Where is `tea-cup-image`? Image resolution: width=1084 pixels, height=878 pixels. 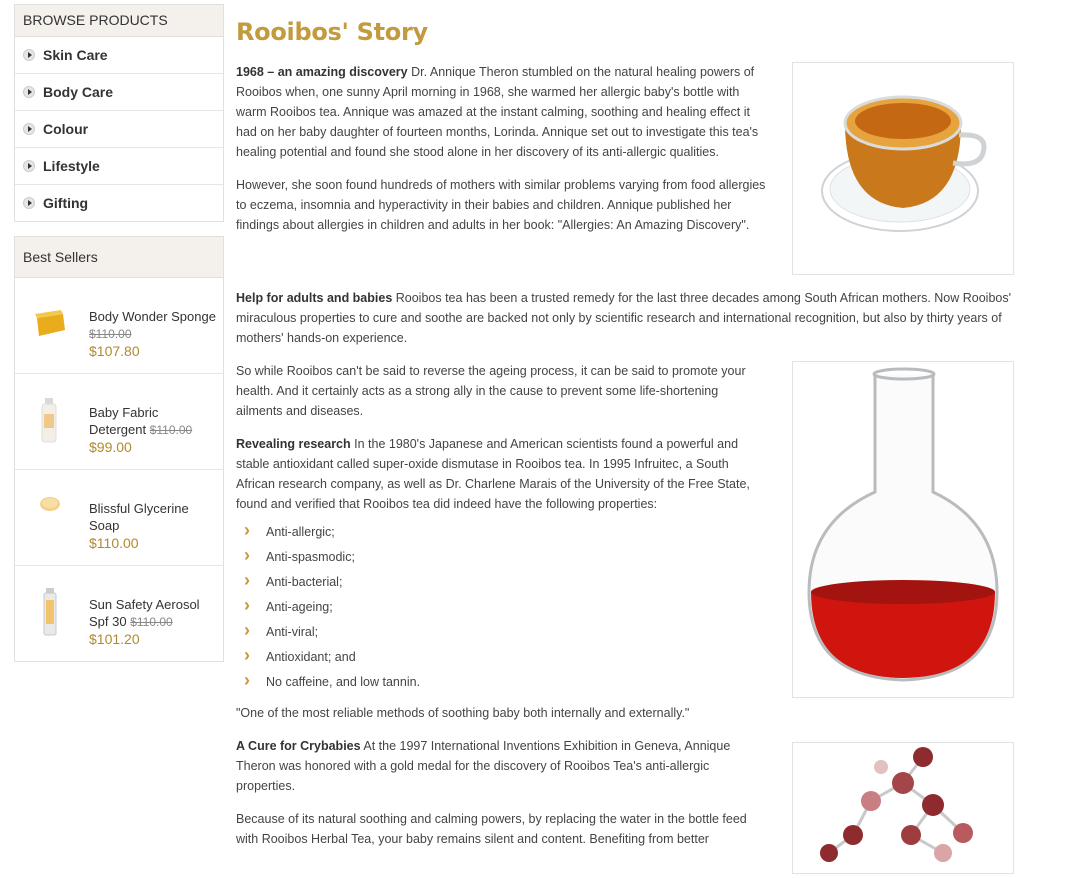
tea-cup-image is located at coordinates (903, 168).